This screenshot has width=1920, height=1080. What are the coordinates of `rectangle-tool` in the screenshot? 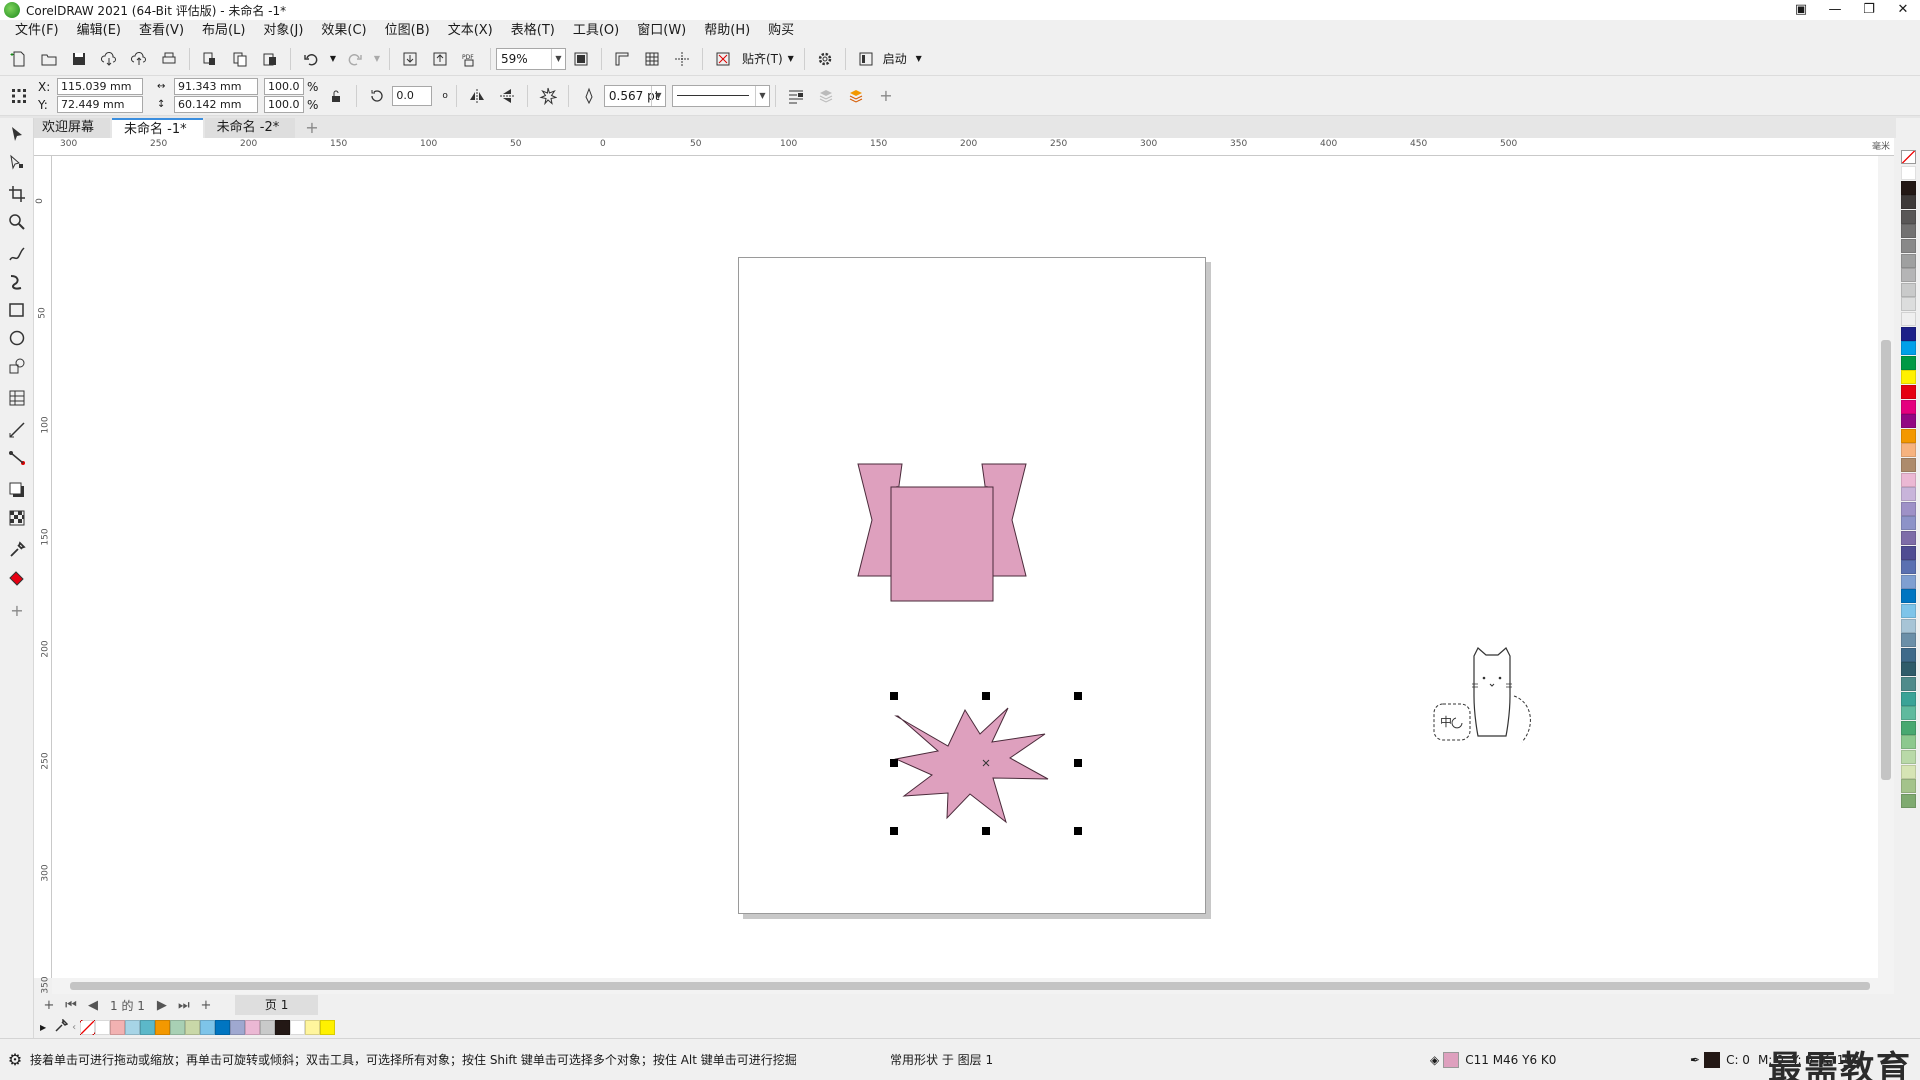 It's located at (17, 310).